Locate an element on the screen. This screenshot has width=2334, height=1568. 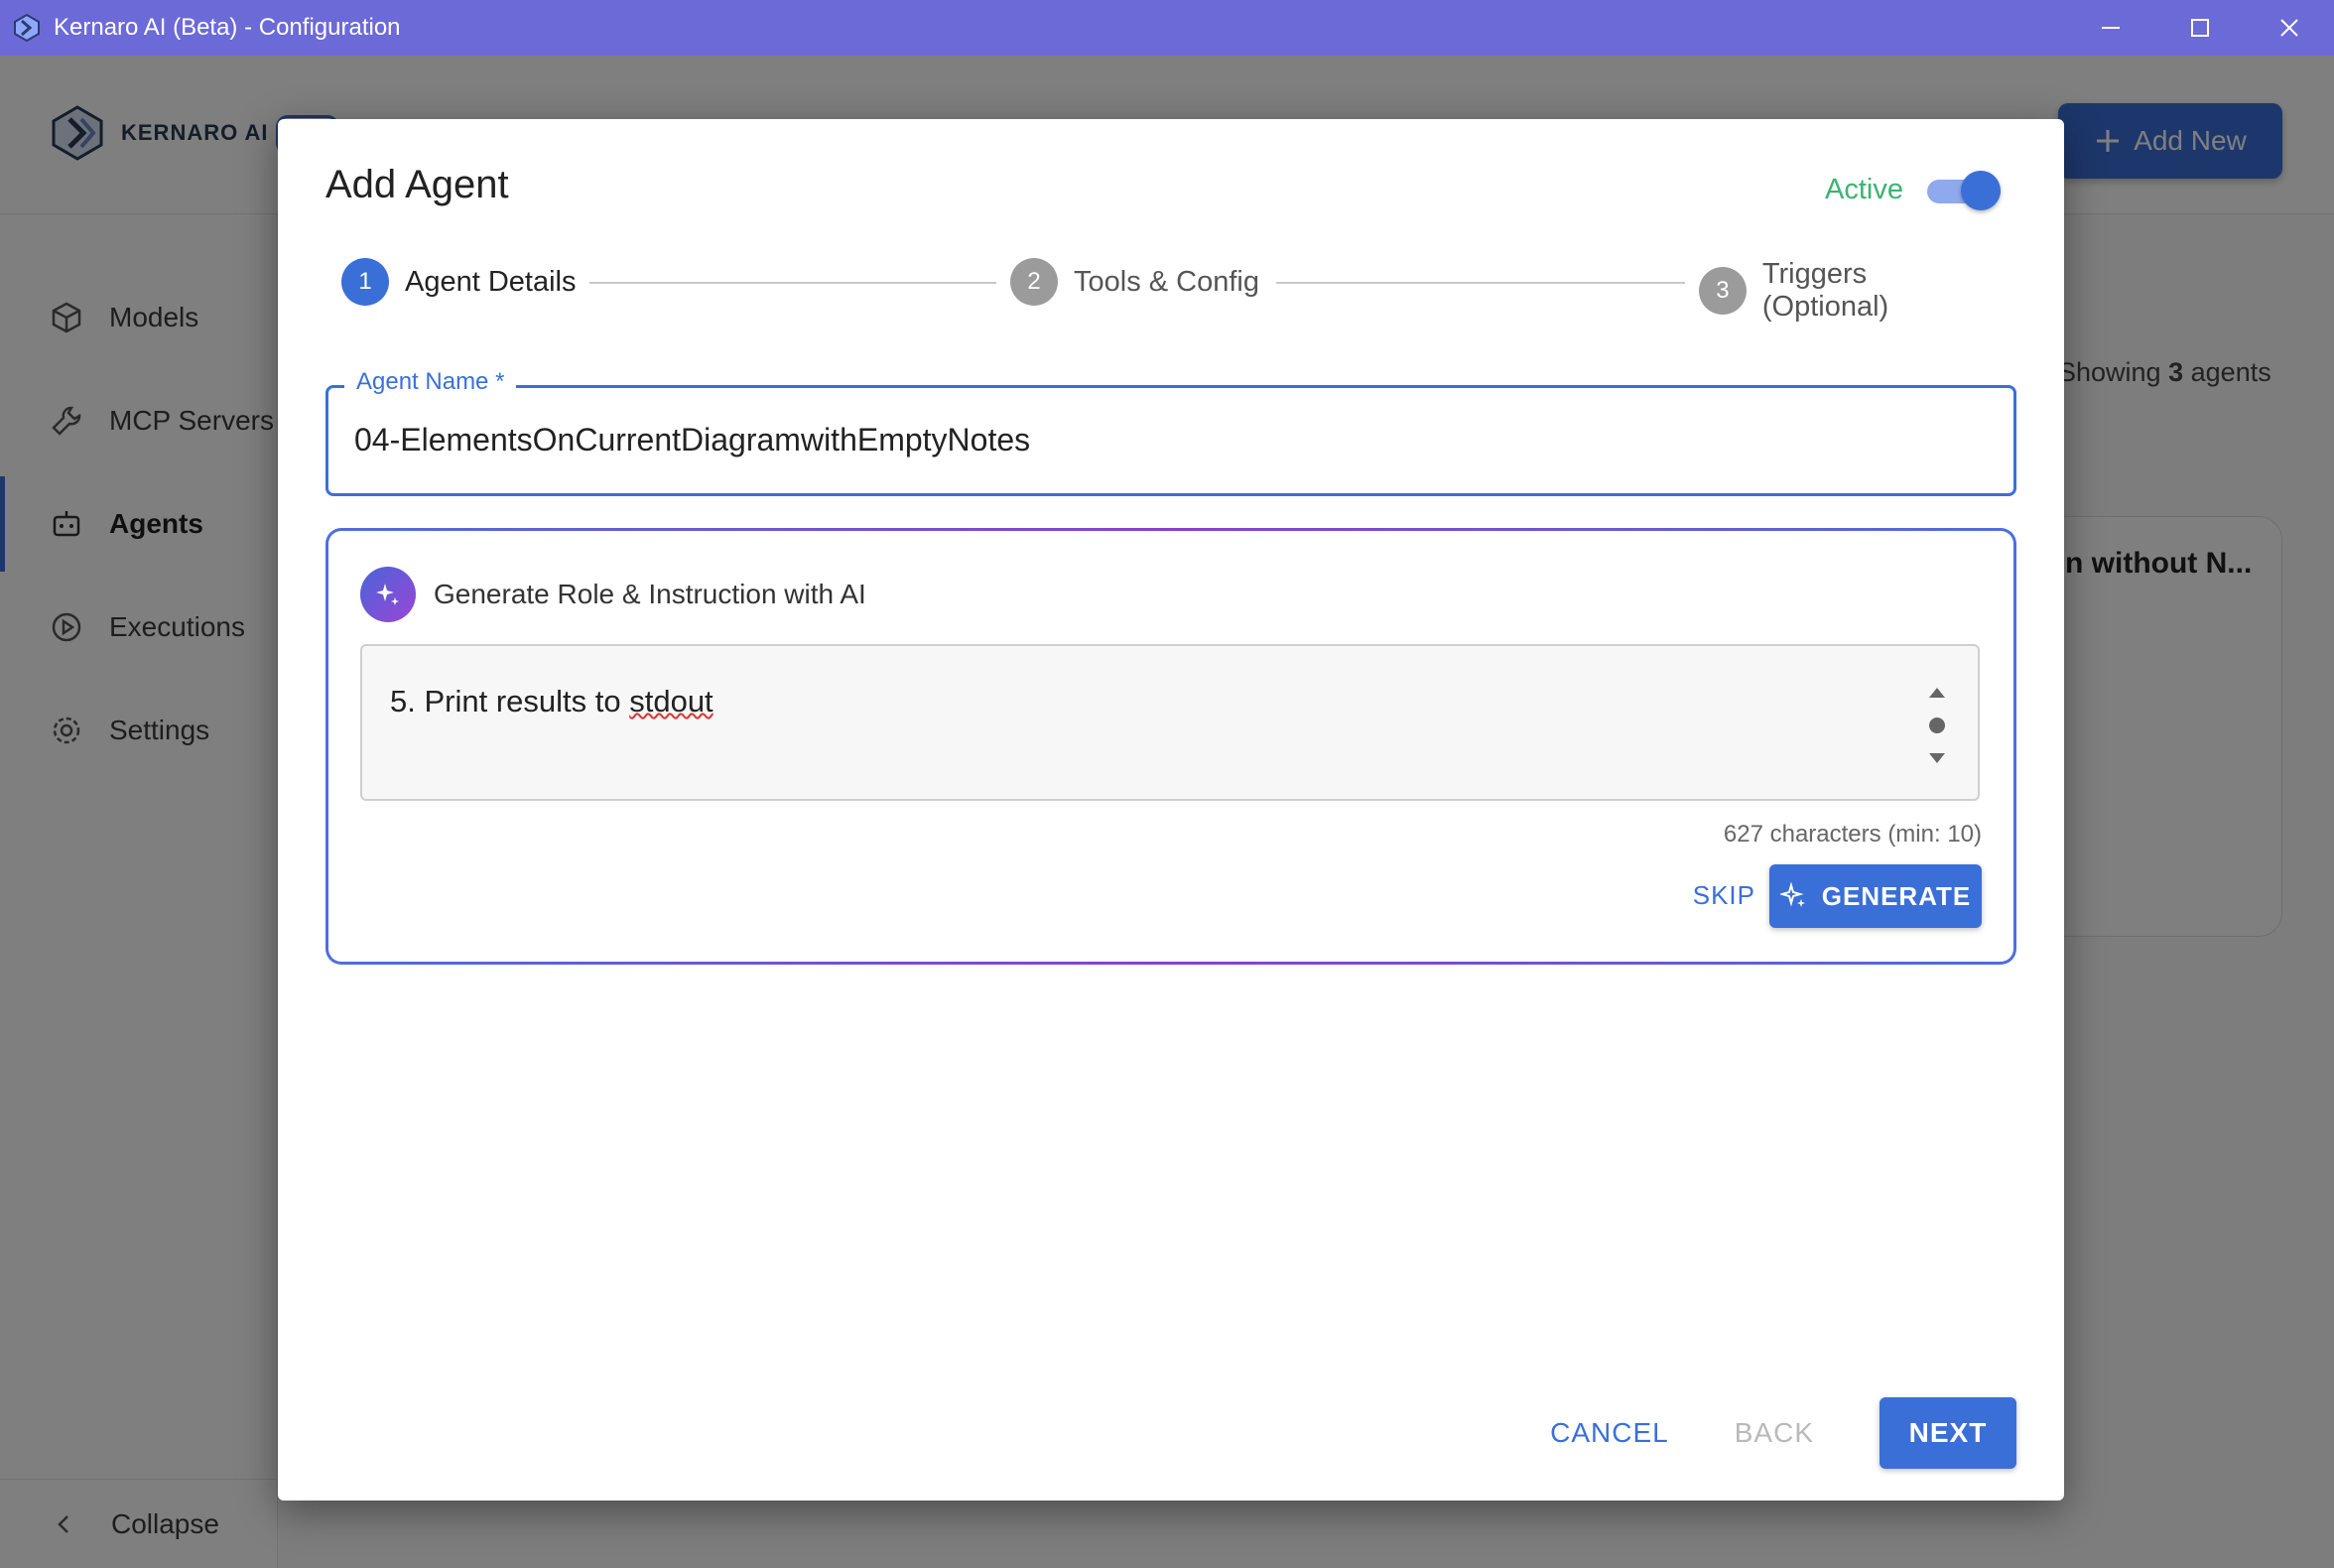
ai-generator-header: Generate Role & Instruction with AI is located at coordinates (613, 594).